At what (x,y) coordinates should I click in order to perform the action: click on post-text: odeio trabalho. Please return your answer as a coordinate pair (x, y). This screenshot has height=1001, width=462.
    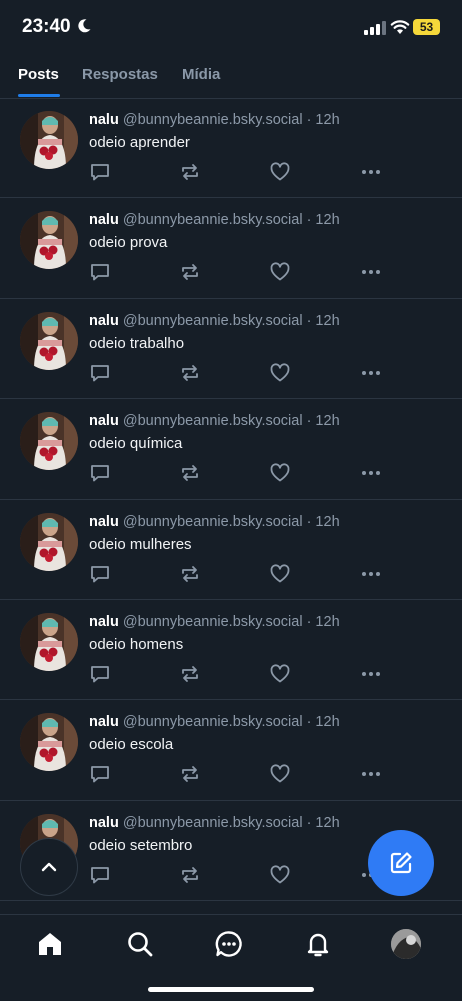
    Looking at the image, I should click on (137, 343).